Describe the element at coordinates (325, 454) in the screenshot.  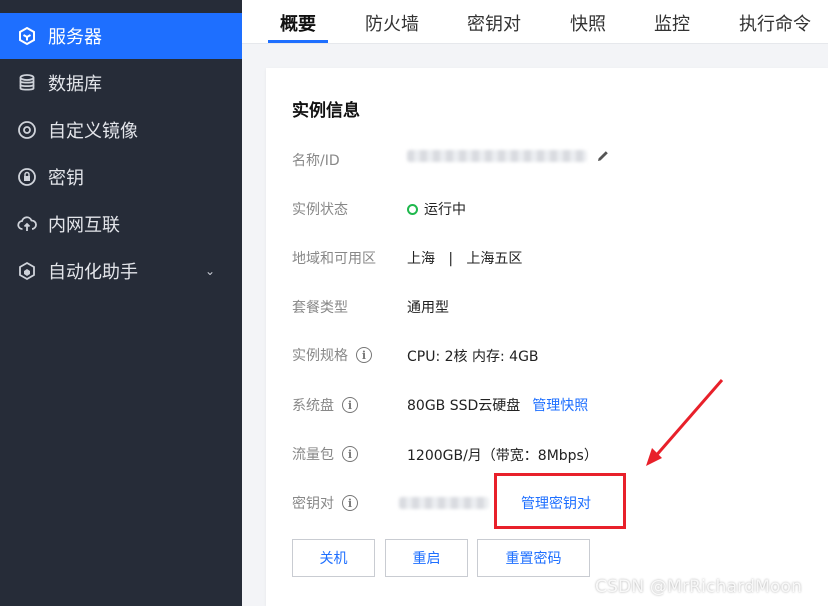
I see `traffic-label: 流量包 i` at that location.